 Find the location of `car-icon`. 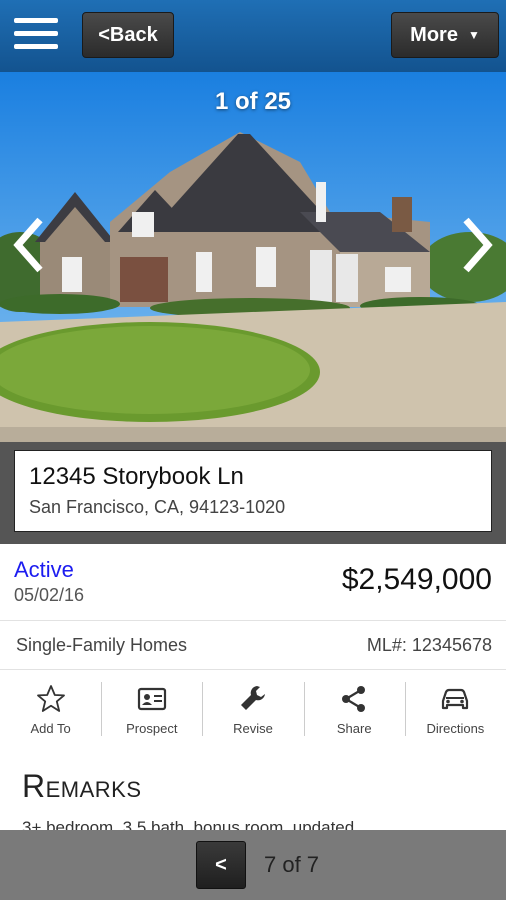

car-icon is located at coordinates (455, 698).